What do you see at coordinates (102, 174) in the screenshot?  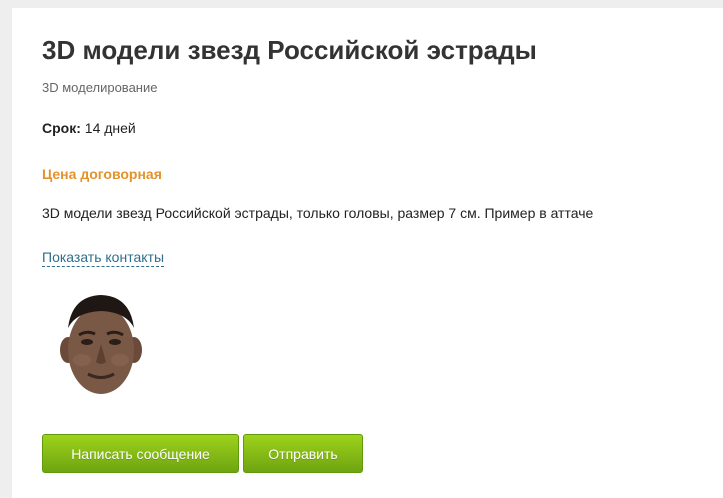 I see `price-label: Цена договорная` at bounding box center [102, 174].